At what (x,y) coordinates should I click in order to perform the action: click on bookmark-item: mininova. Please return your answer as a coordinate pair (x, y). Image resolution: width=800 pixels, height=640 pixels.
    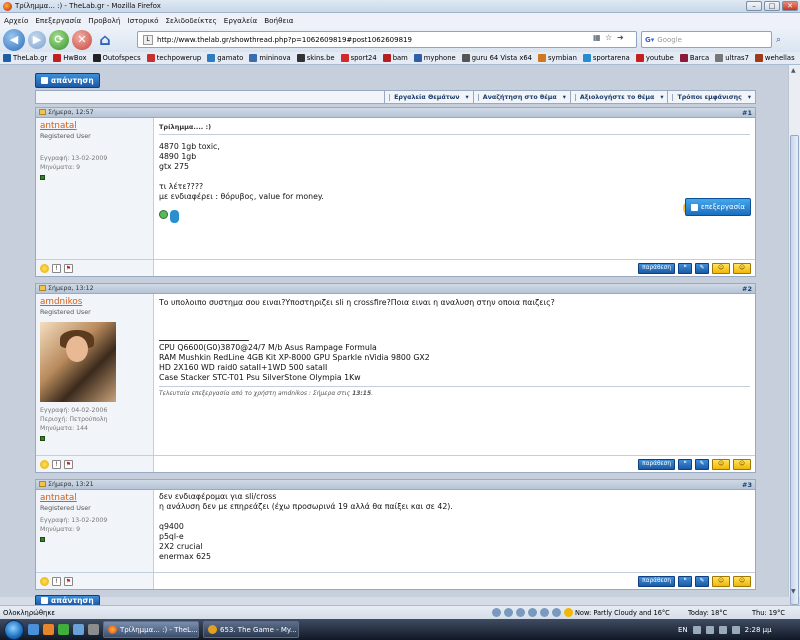
    Looking at the image, I should click on (270, 58).